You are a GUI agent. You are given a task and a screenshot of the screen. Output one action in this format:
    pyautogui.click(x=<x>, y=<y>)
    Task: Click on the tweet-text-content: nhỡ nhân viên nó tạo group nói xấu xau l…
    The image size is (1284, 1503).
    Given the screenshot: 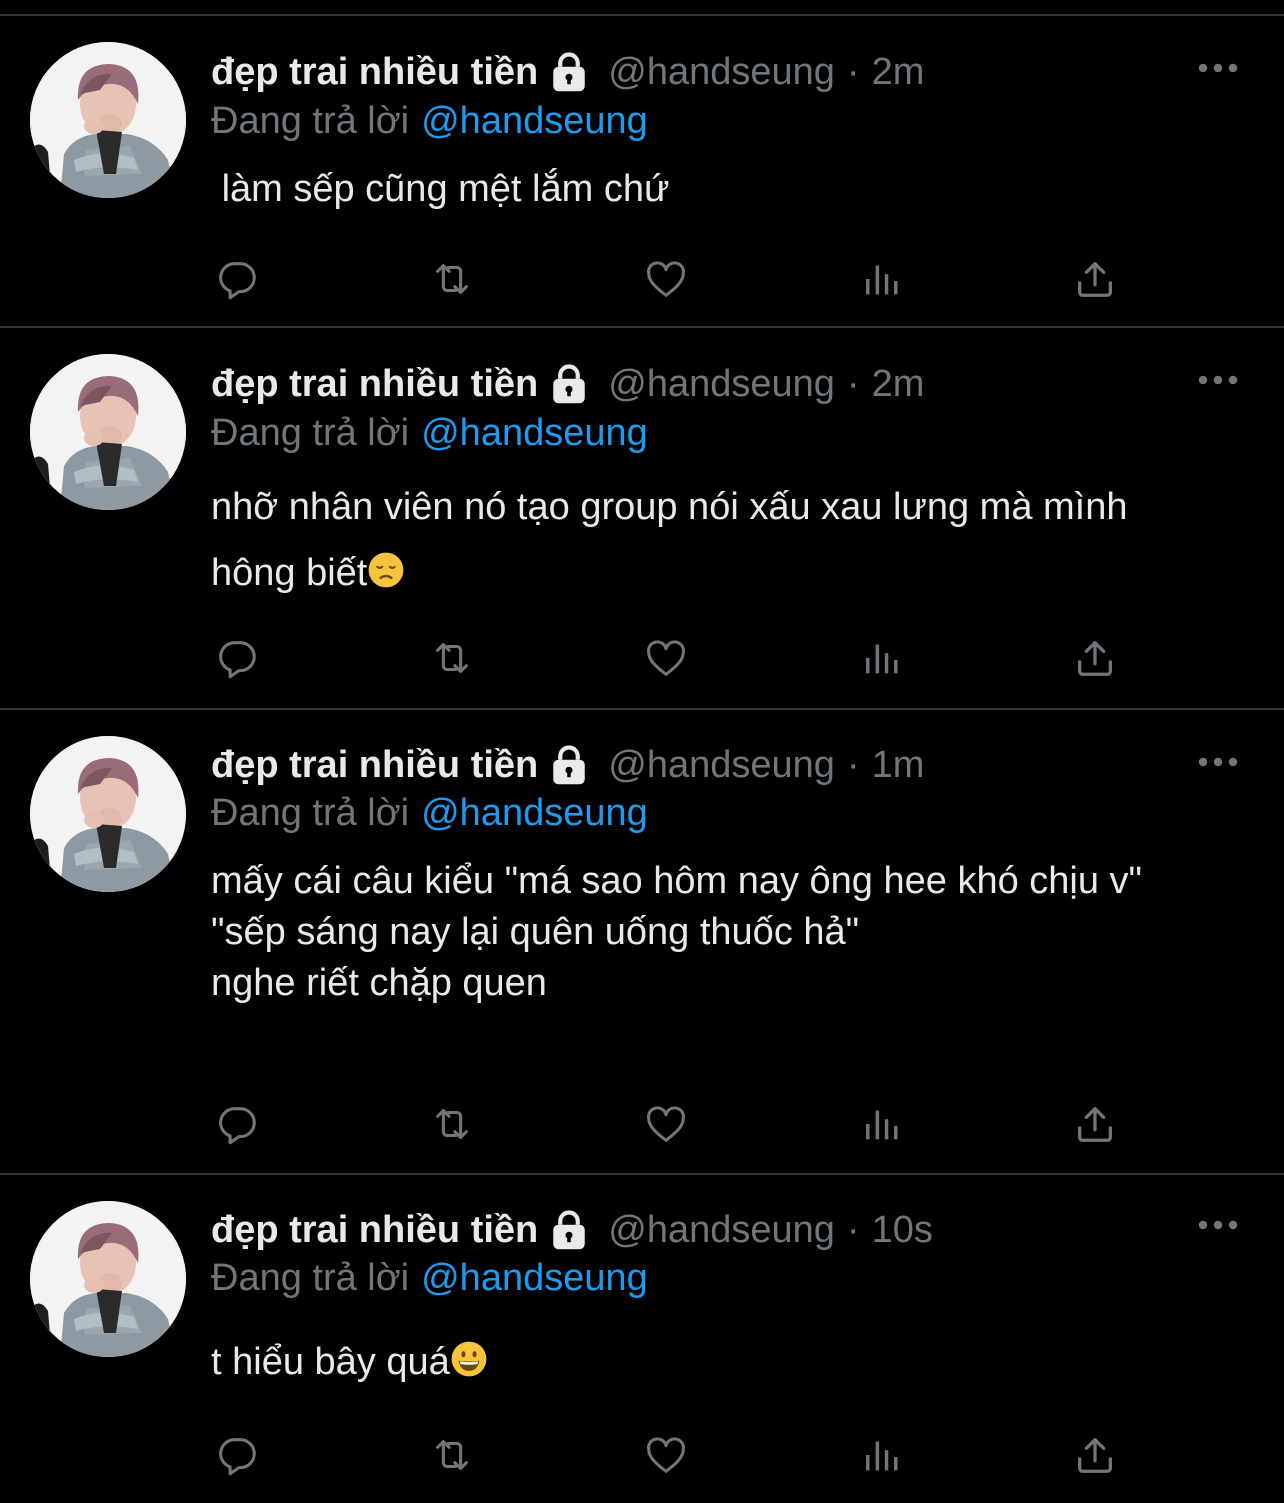 What is the action you would take?
    pyautogui.click(x=675, y=540)
    